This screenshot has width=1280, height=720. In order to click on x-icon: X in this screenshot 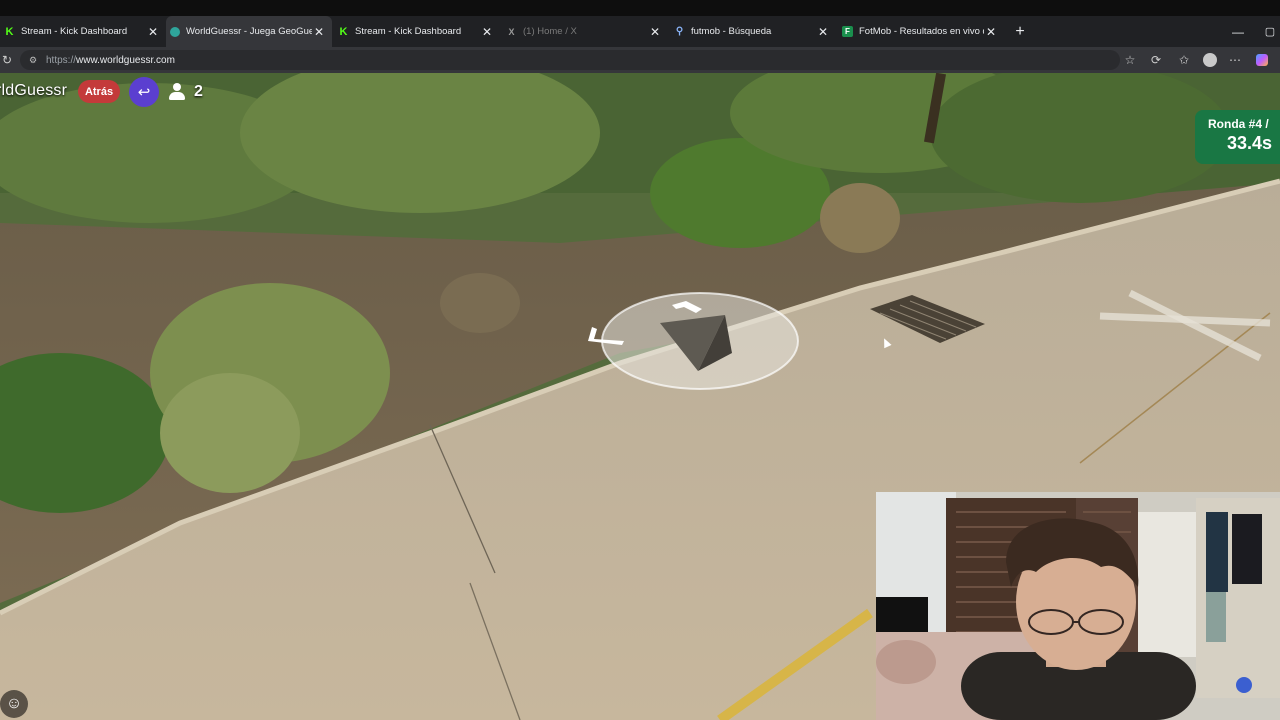, I will do `click(511, 31)`.